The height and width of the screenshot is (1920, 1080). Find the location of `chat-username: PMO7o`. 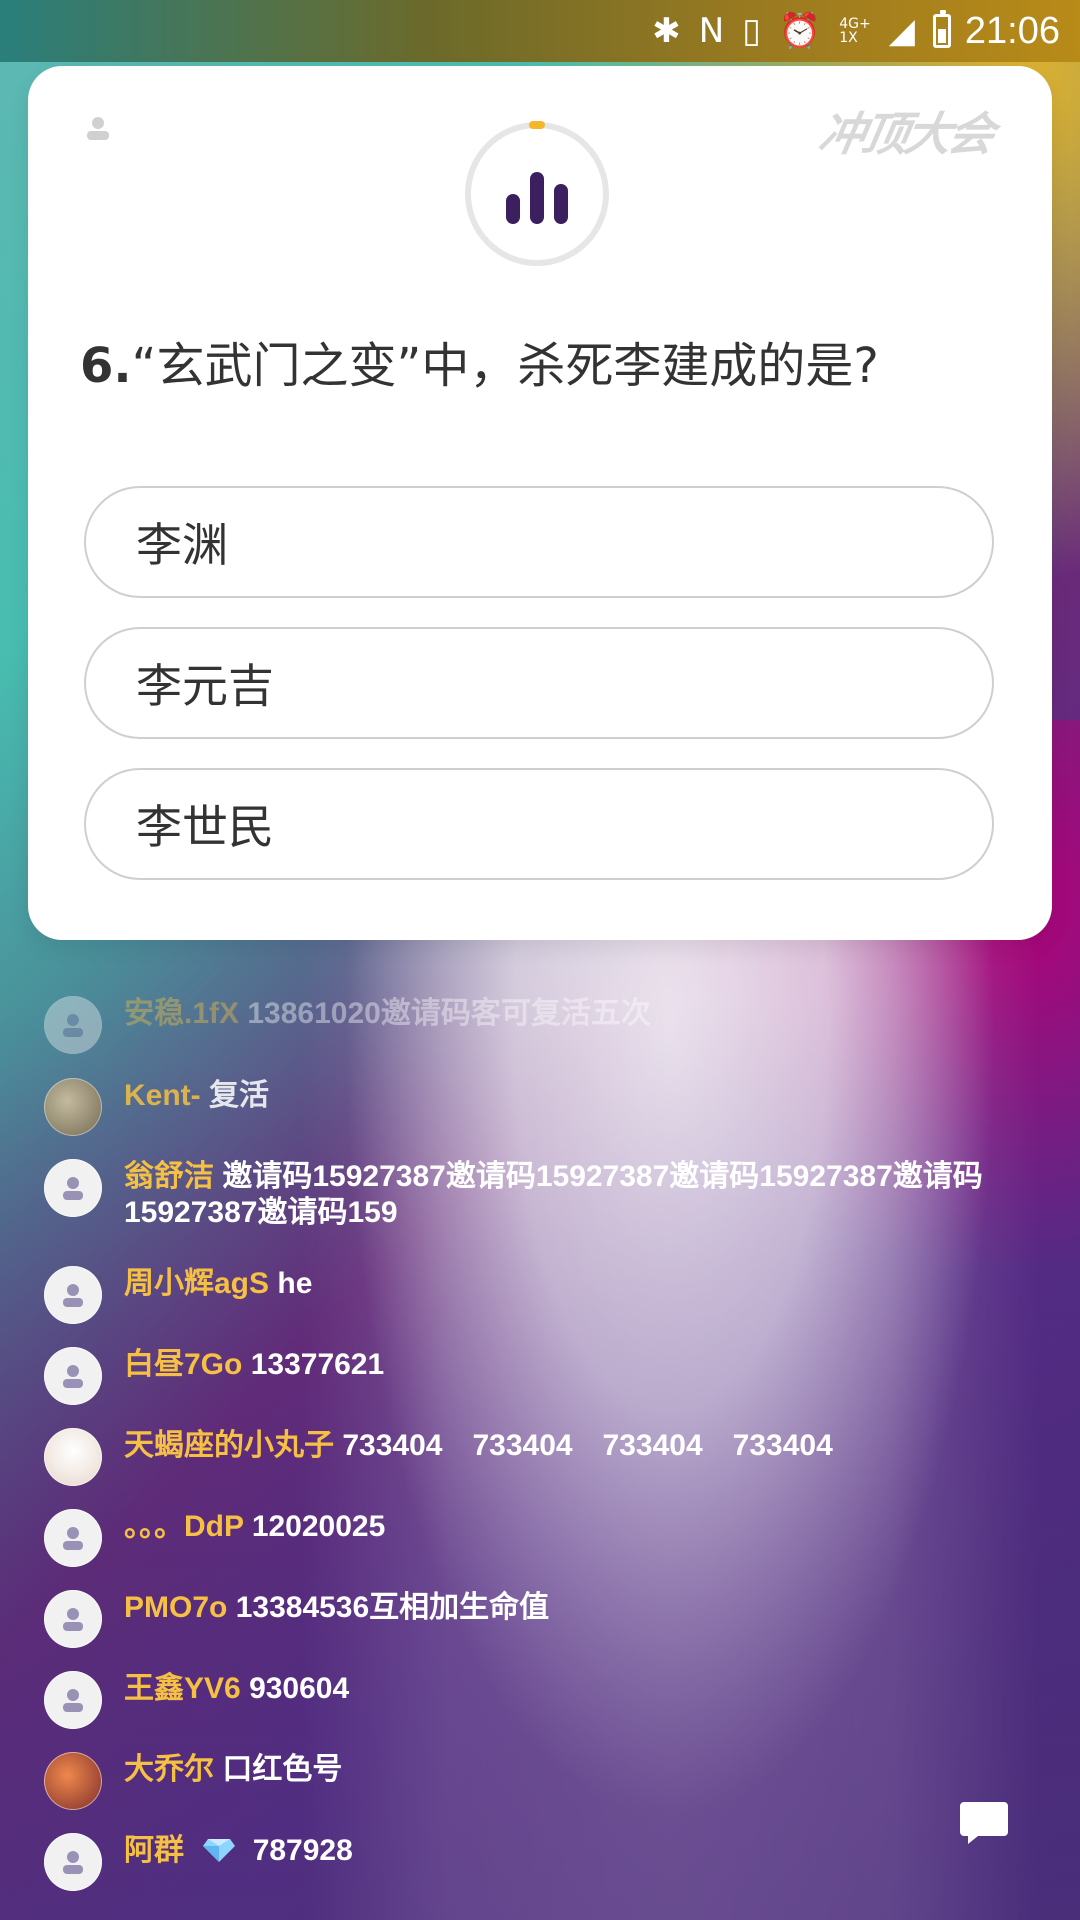

chat-username: PMO7o is located at coordinates (176, 1607).